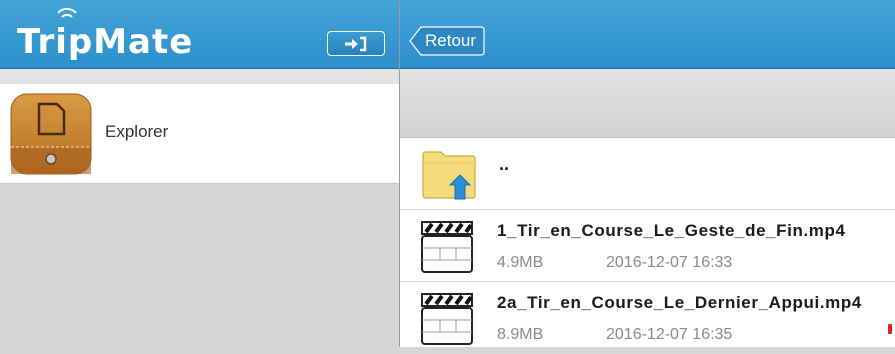  Describe the element at coordinates (504, 164) in the screenshot. I see `parent-folder-label: ..` at that location.